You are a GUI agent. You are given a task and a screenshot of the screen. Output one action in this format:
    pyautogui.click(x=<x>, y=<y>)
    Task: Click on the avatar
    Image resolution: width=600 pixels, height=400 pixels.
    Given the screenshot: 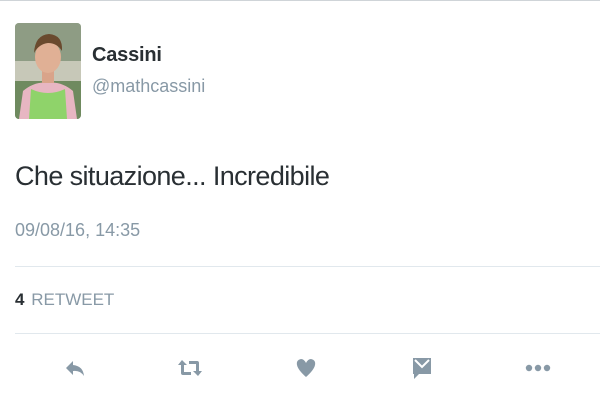 What is the action you would take?
    pyautogui.click(x=48, y=71)
    